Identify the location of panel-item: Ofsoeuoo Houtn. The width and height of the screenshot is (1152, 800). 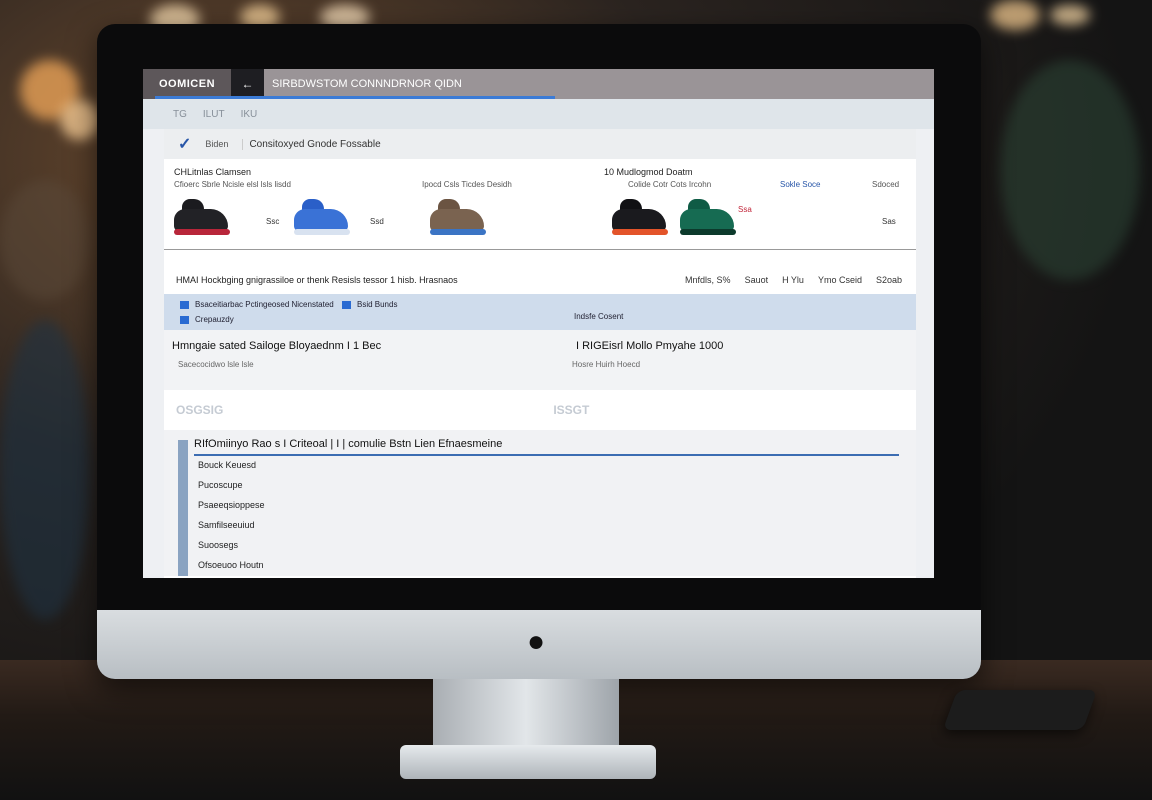
(231, 565).